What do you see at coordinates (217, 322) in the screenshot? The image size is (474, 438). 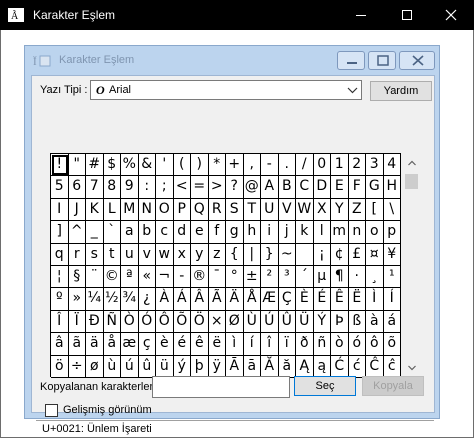 I see `char-cell: ×` at bounding box center [217, 322].